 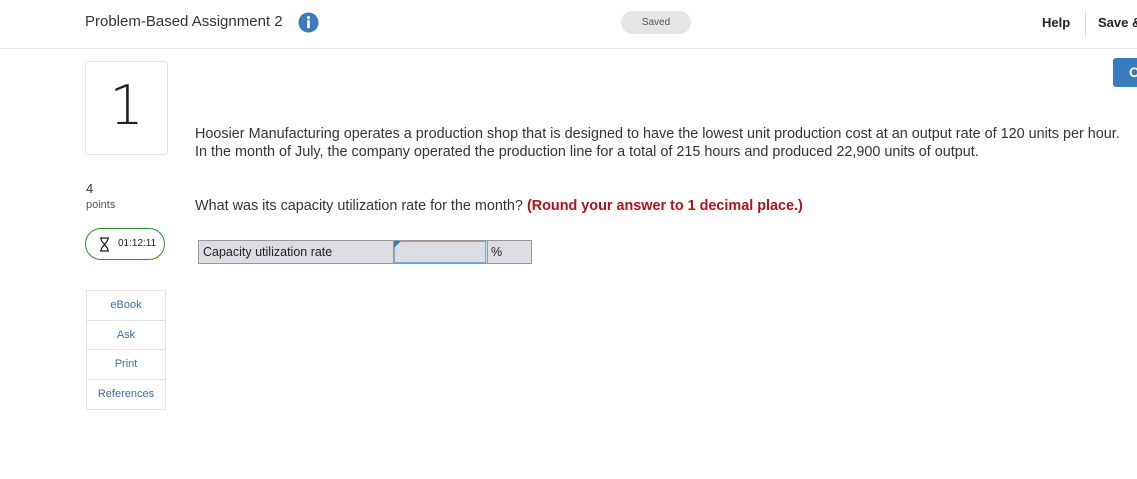 I want to click on rounding-instruction: (Round your answer to 1 decimal place.), so click(x=664, y=206).